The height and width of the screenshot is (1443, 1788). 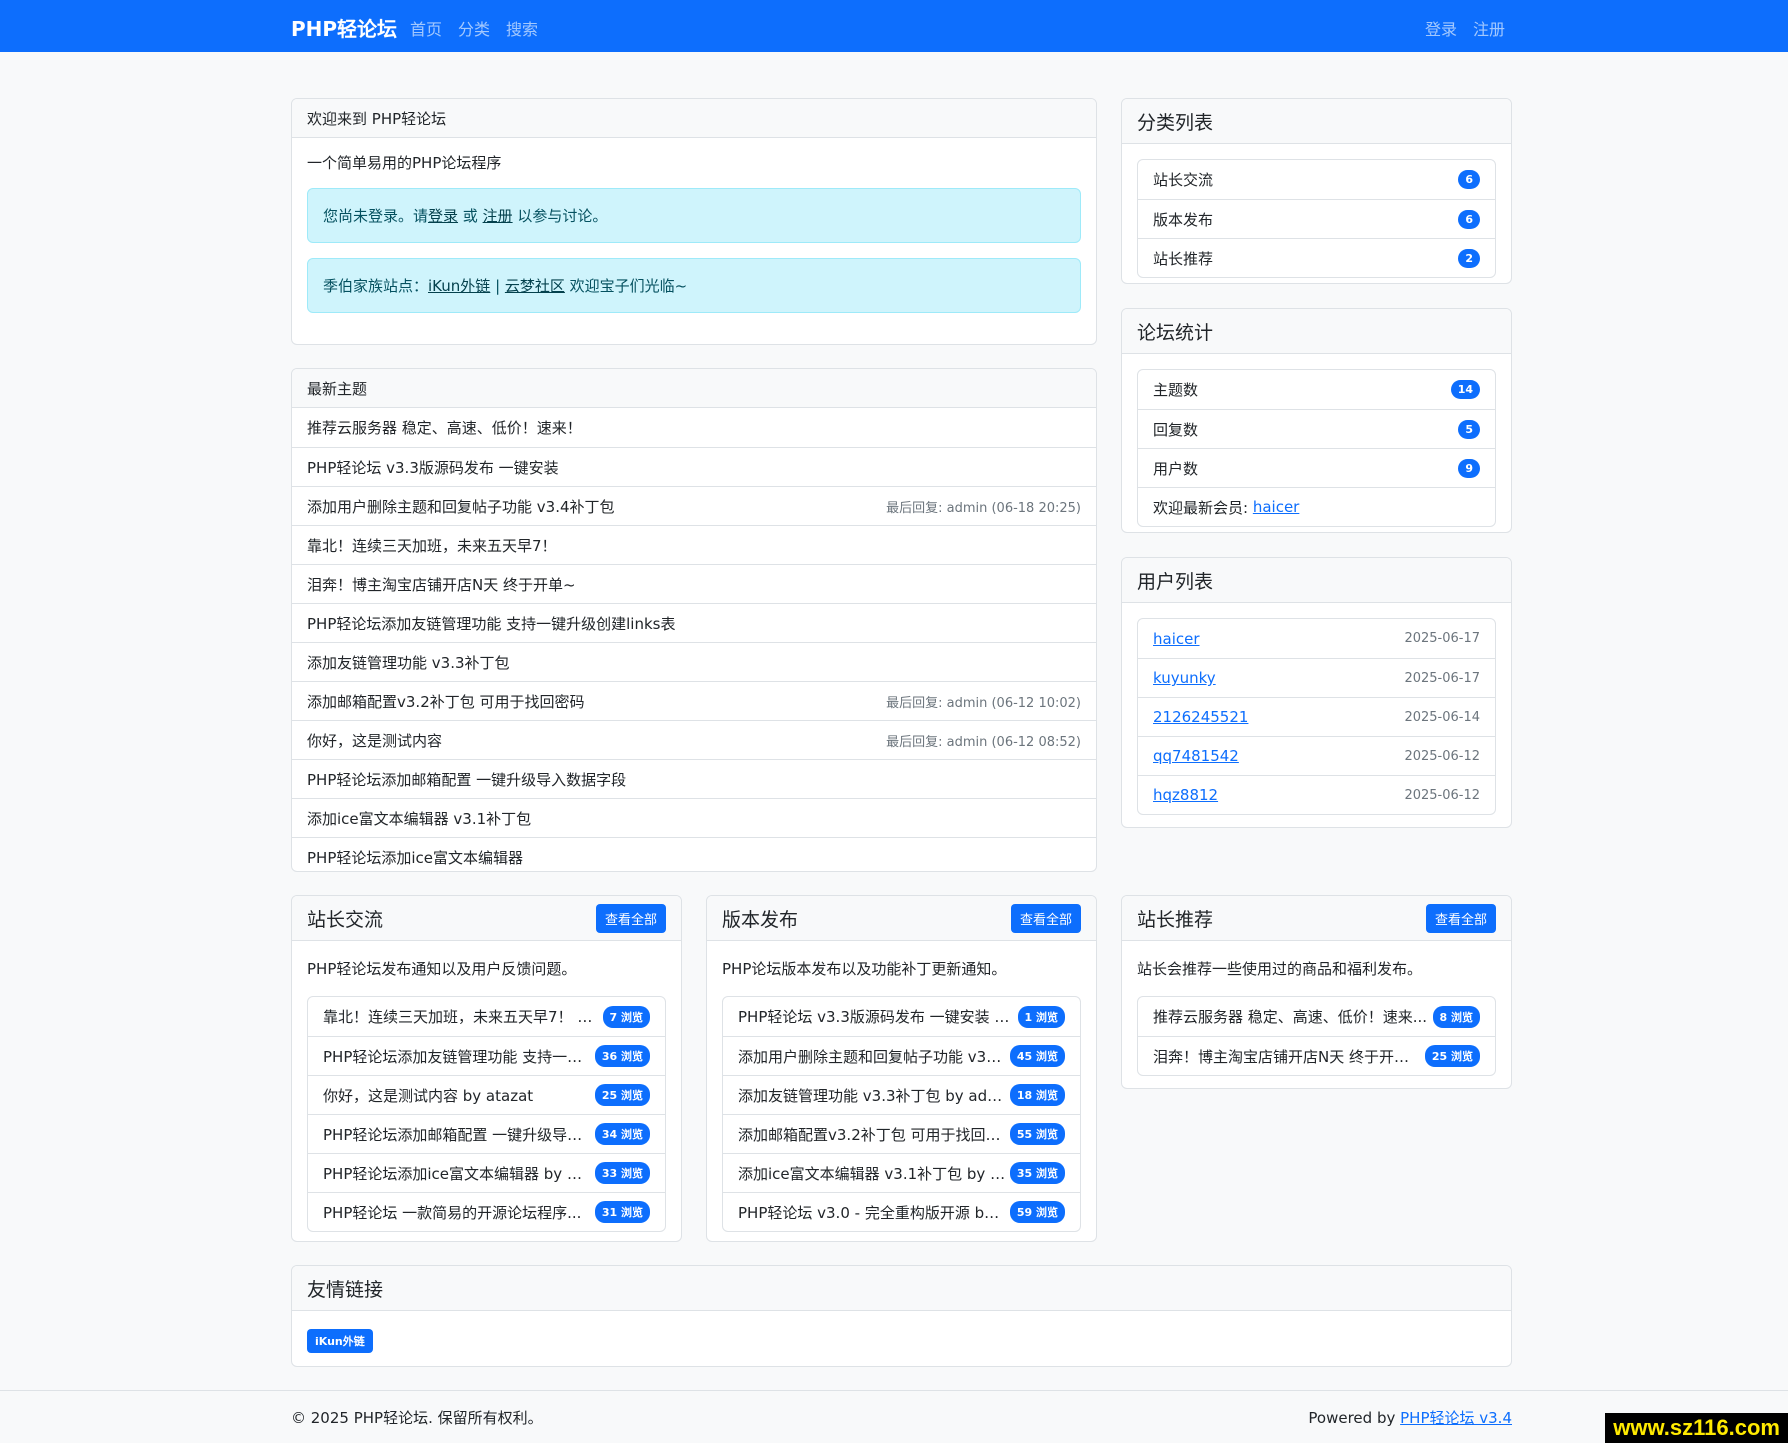 What do you see at coordinates (1442, 678) in the screenshot?
I see `user-join-date: 2025-06-17` at bounding box center [1442, 678].